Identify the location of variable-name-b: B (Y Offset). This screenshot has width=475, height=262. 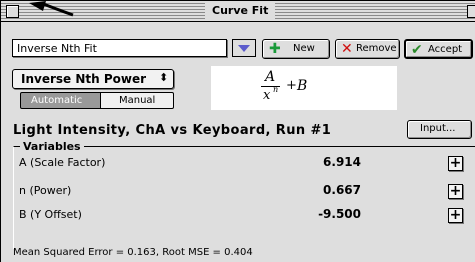
(50, 214).